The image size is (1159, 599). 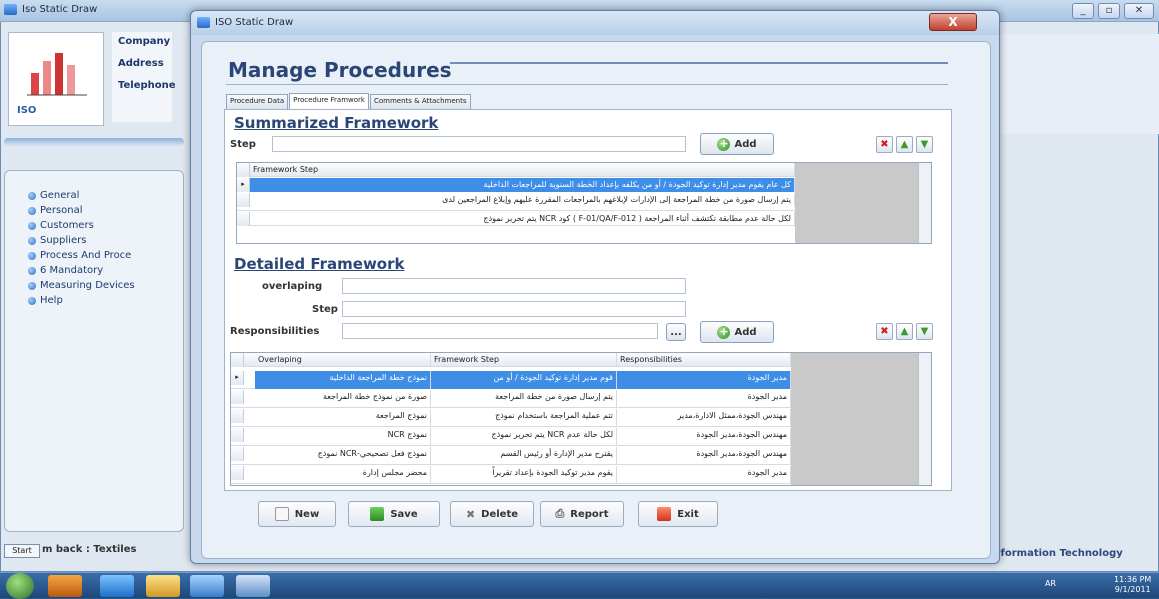 What do you see at coordinates (704, 360) in the screenshot?
I see `column-header-responsibilities: Responsibilities` at bounding box center [704, 360].